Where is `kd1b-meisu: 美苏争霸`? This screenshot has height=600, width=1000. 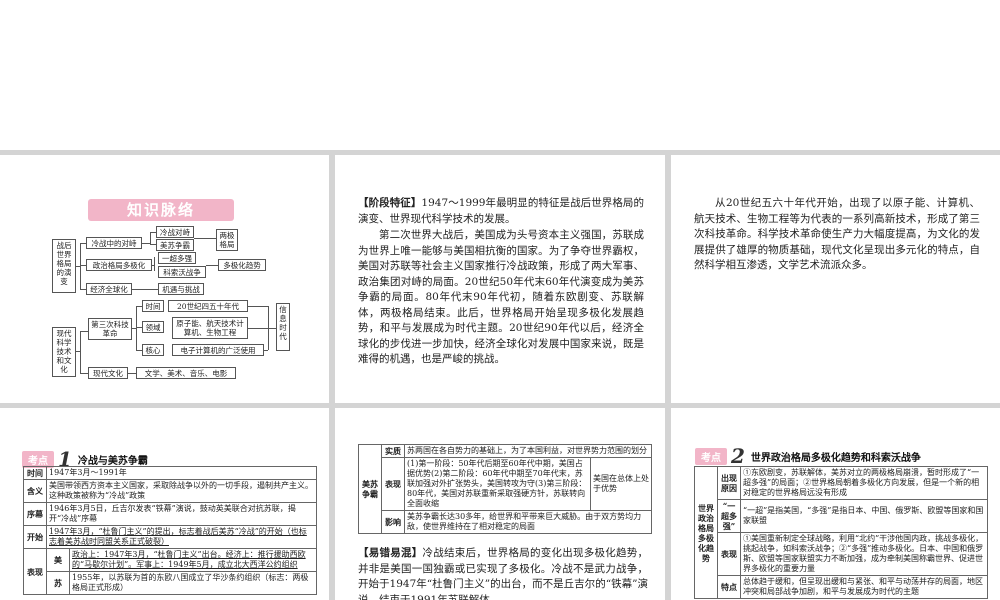
kd1b-meisu: 美苏争霸 is located at coordinates (370, 489).